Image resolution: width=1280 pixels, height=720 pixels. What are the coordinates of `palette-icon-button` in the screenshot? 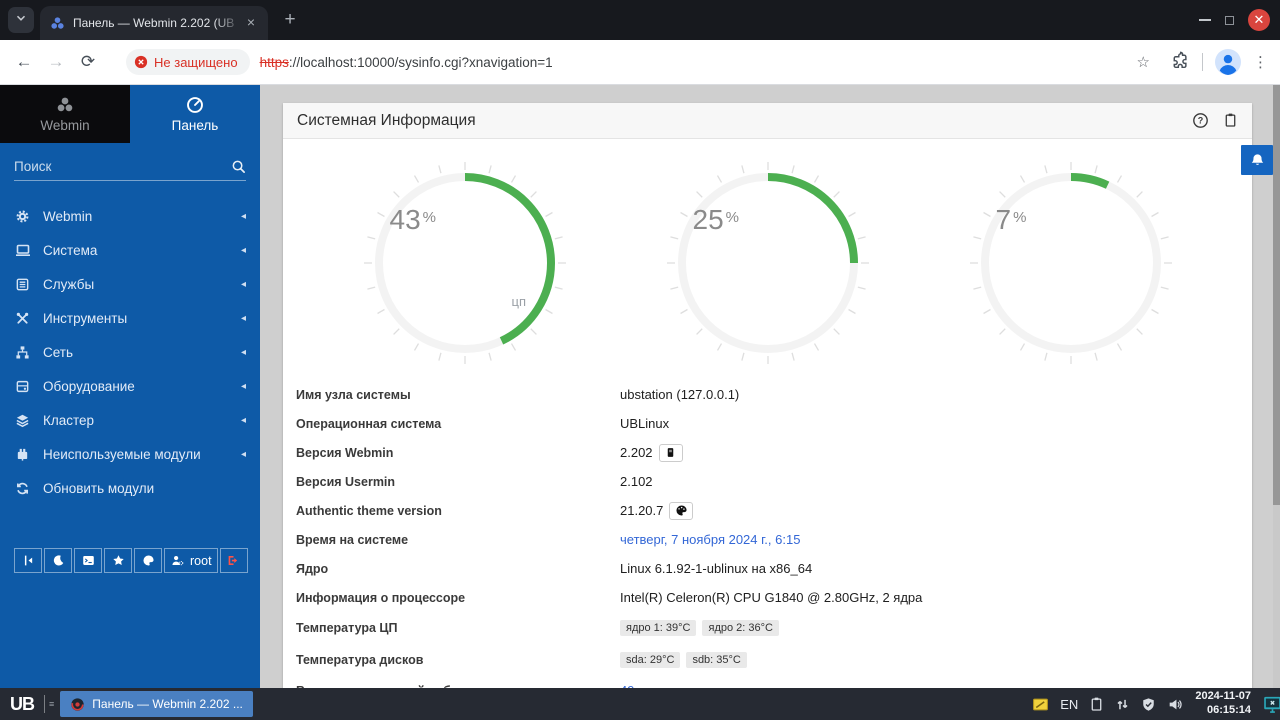 It's located at (681, 510).